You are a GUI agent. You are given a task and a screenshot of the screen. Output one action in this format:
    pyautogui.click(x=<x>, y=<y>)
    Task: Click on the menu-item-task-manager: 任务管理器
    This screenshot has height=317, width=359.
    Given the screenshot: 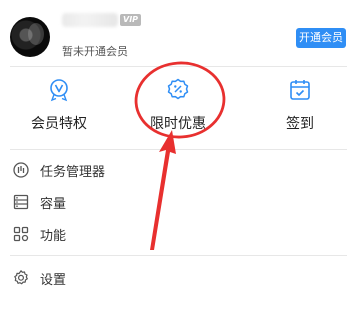 What is the action you would take?
    pyautogui.click(x=58, y=170)
    